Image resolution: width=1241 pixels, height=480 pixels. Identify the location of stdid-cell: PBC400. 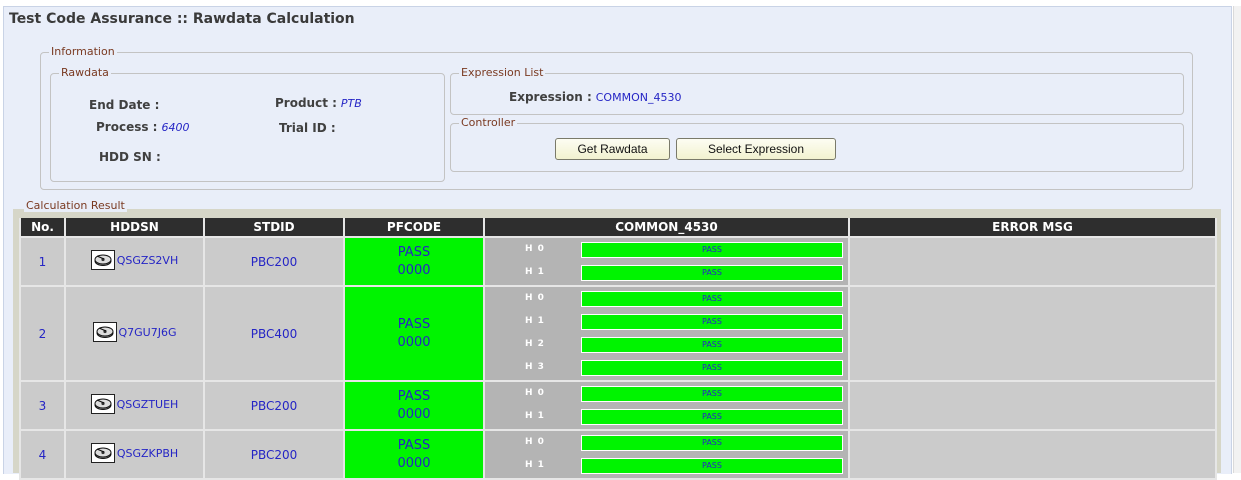
(274, 333).